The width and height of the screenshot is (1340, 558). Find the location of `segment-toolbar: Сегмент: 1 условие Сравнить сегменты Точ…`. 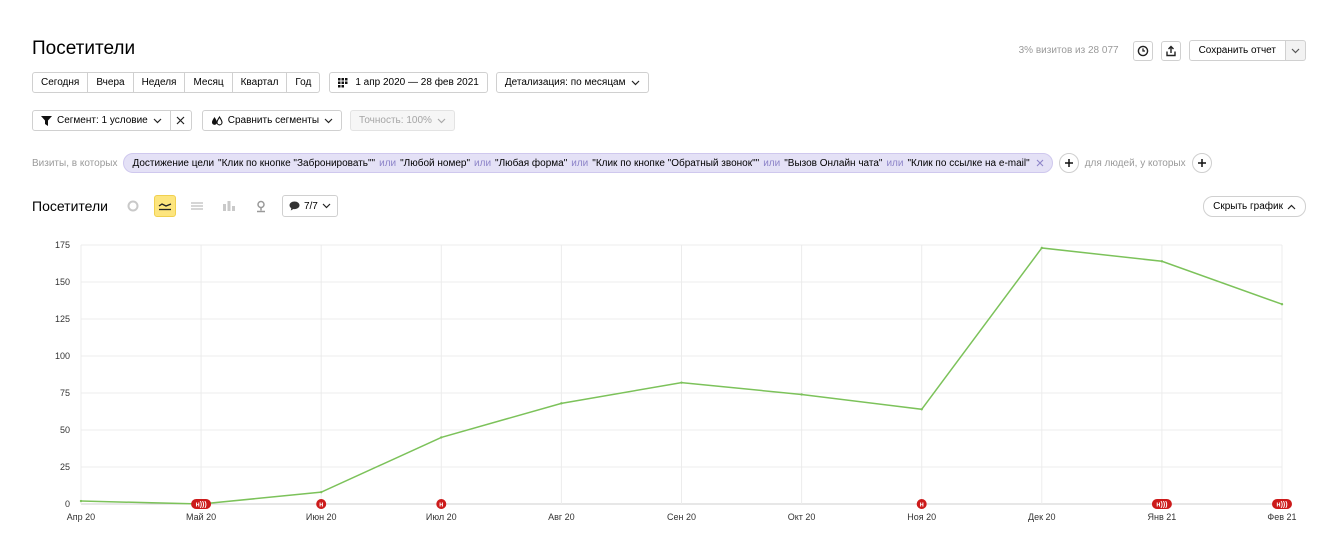

segment-toolbar: Сегмент: 1 условие Сравнить сегменты Точ… is located at coordinates (243, 120).